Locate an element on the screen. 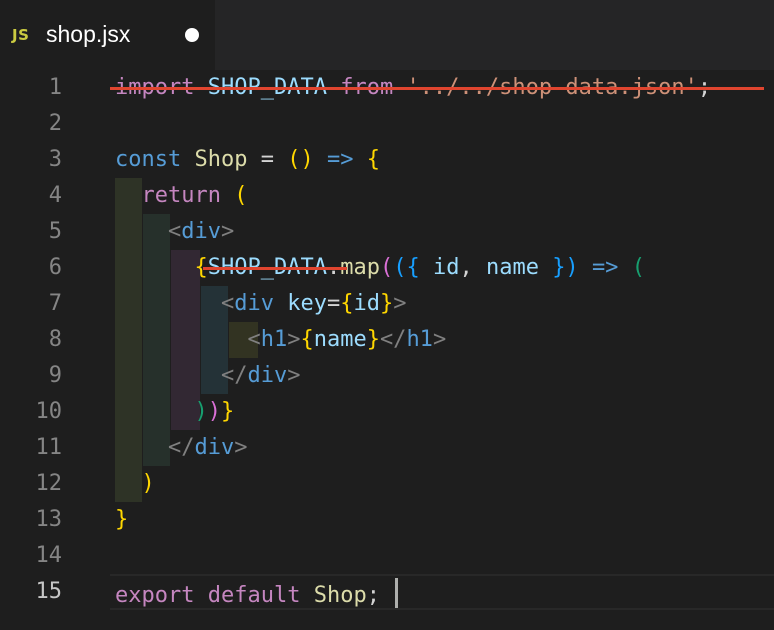 Image resolution: width=774 pixels, height=630 pixels. code-line-15: 15 export default Shop; is located at coordinates (387, 592).